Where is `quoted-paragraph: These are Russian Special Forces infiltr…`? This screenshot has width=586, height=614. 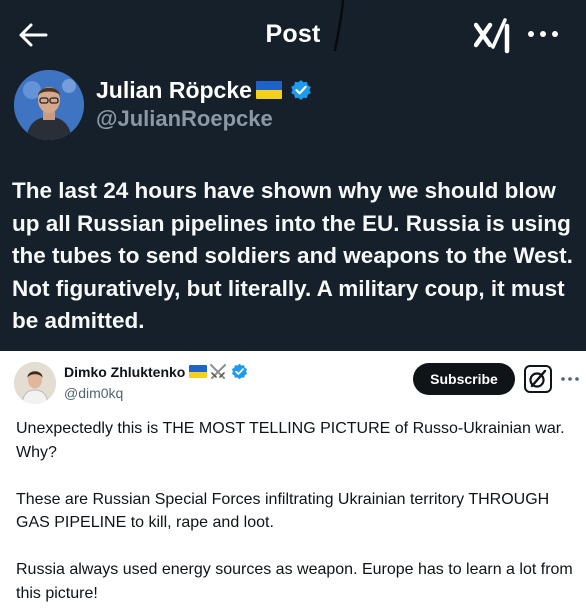
quoted-paragraph: These are Russian Special Forces infiltr… is located at coordinates (283, 511).